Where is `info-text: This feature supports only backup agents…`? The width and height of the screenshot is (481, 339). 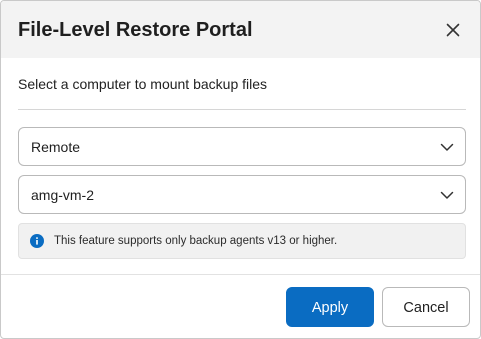
info-text: This feature supports only backup agents… is located at coordinates (196, 241).